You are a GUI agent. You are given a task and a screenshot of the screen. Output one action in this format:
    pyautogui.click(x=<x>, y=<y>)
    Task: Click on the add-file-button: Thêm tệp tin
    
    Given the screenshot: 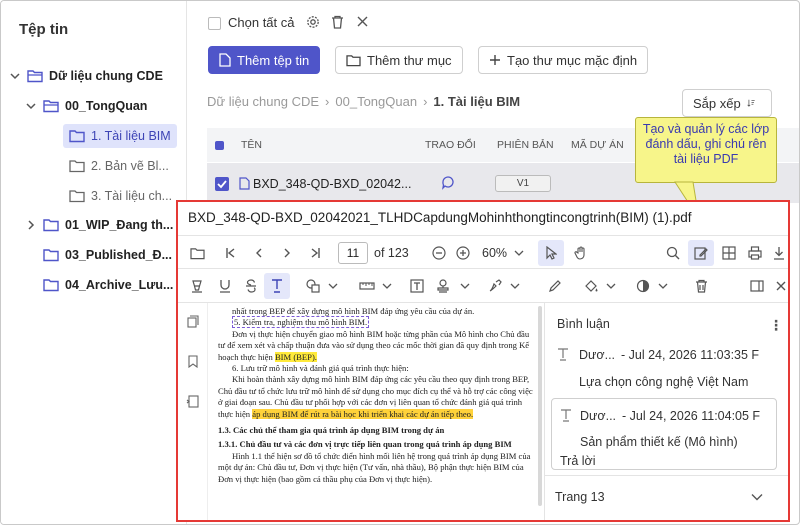 What is the action you would take?
    pyautogui.click(x=264, y=60)
    